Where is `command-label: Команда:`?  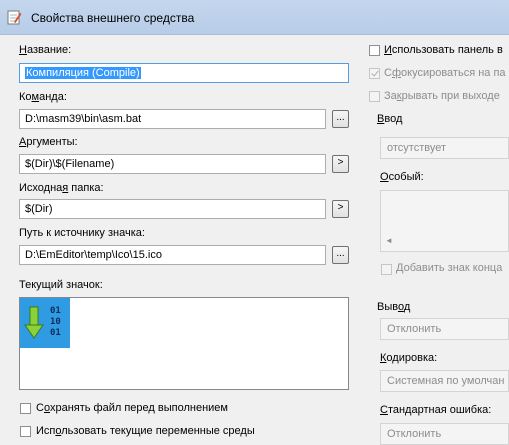
command-label: Команда: is located at coordinates (43, 97).